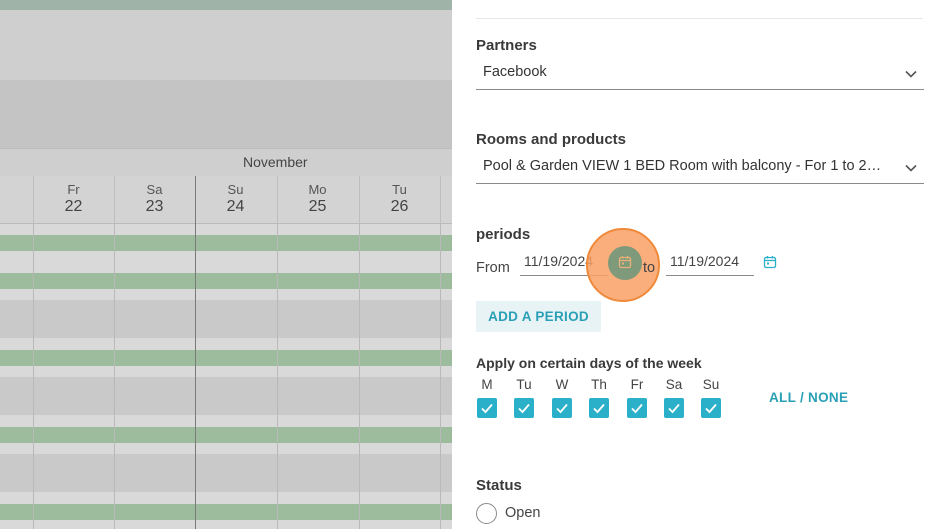 This screenshot has width=947, height=529. Describe the element at coordinates (73, 189) in the screenshot. I see `calendar-day-name: Fr` at that location.